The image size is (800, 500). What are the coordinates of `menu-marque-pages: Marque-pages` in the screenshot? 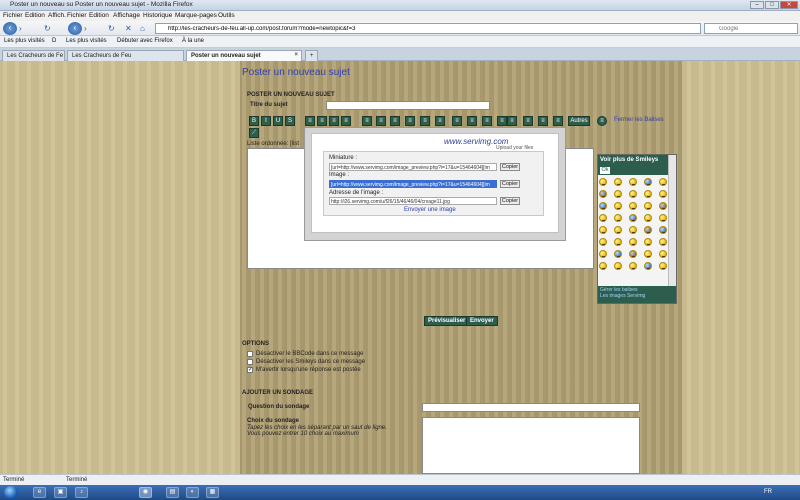 It's located at (196, 15).